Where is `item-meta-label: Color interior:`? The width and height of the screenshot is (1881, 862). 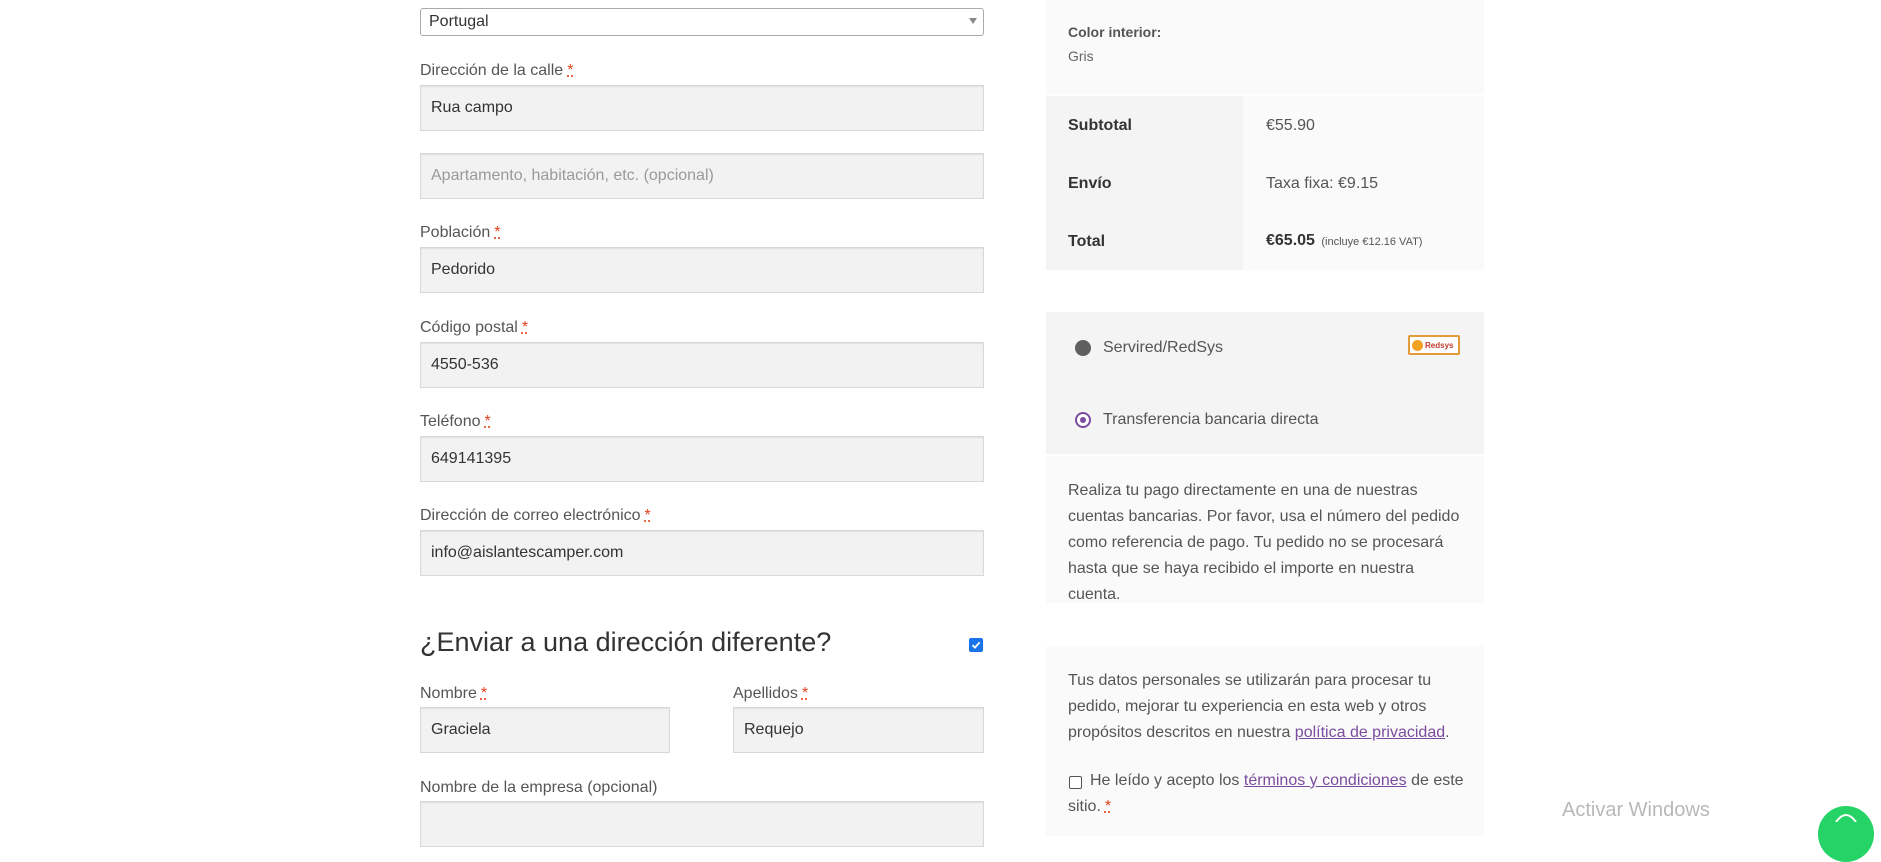 item-meta-label: Color interior: is located at coordinates (1115, 32).